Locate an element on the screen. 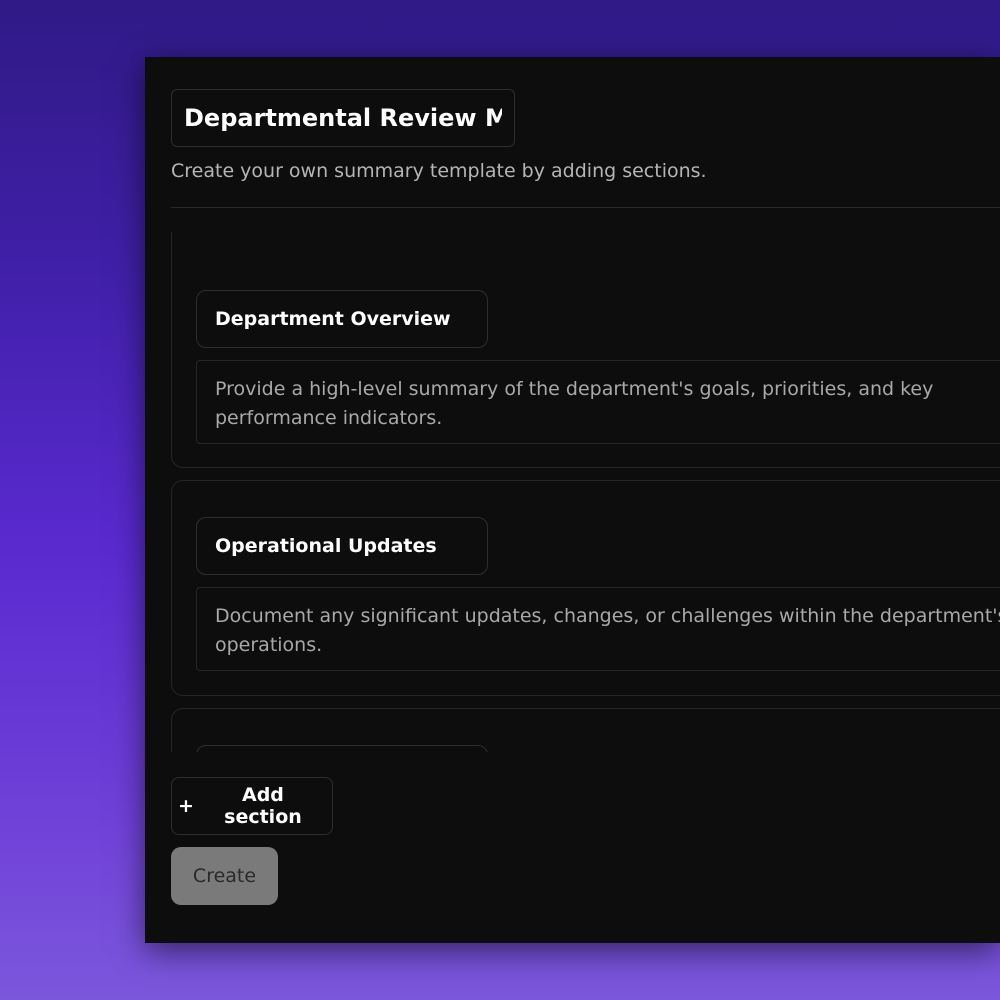 This screenshot has width=1000, height=1000. section-card-project-initiative-updates is located at coordinates (585, 730).